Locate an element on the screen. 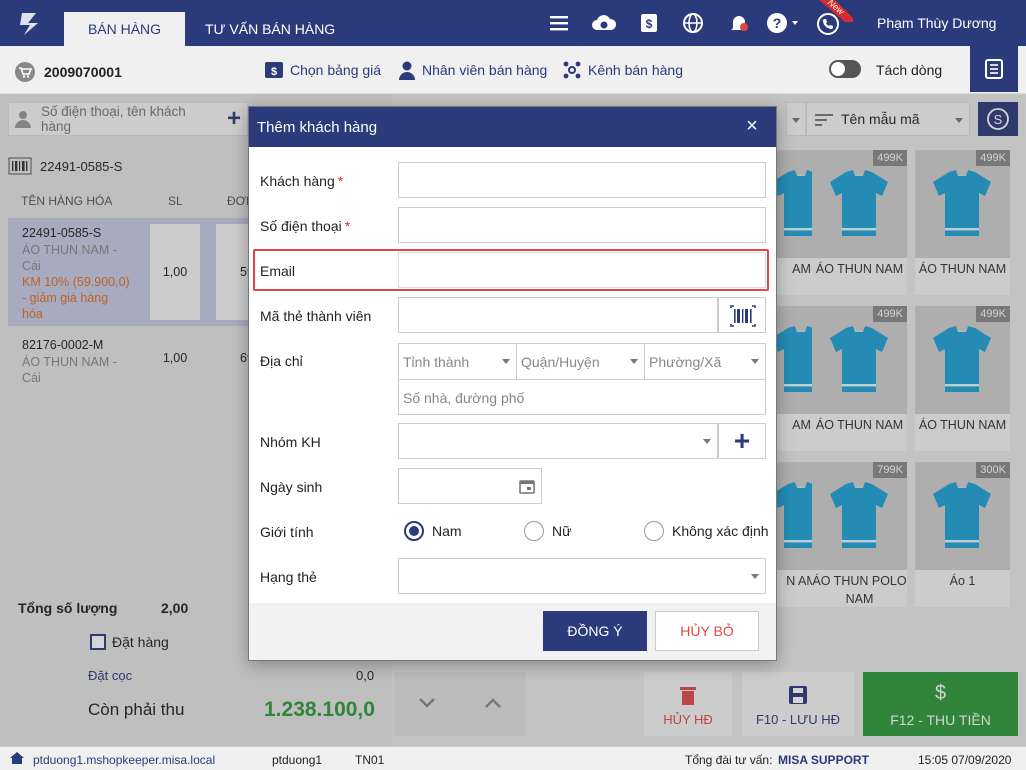 Image resolution: width=1026 pixels, height=770 pixels. order-number: 2009070001 is located at coordinates (68, 72).